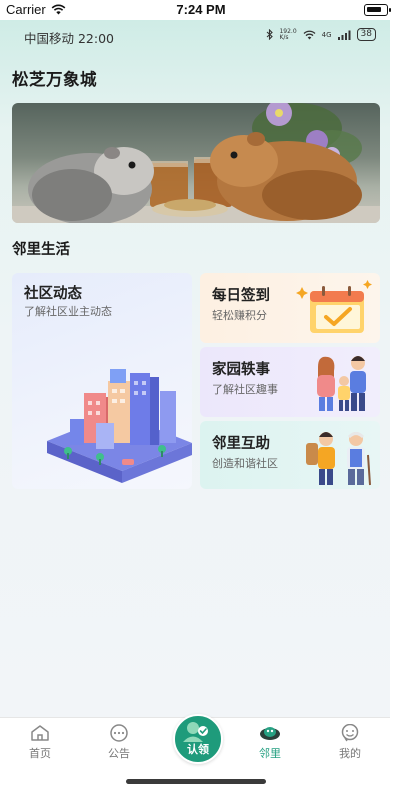 The image size is (402, 793). I want to click on daily-checkin-title: 每日签到, so click(241, 296).